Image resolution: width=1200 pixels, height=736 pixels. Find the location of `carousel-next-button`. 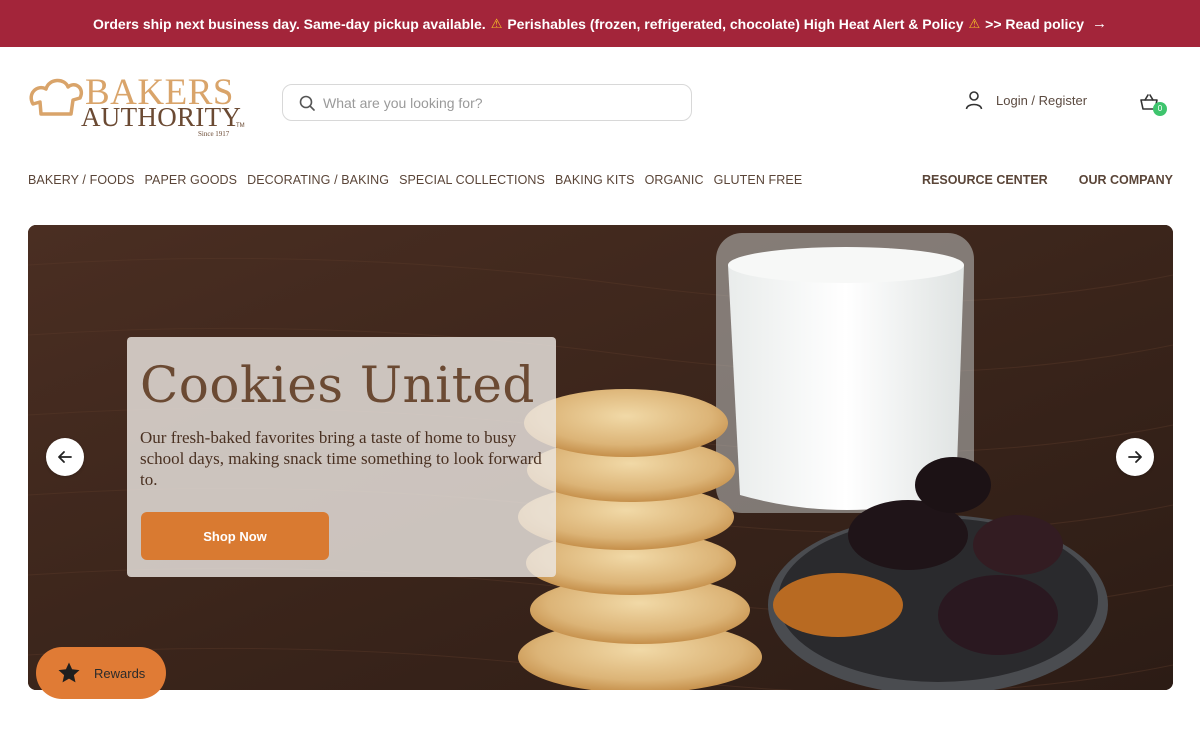

carousel-next-button is located at coordinates (1135, 457).